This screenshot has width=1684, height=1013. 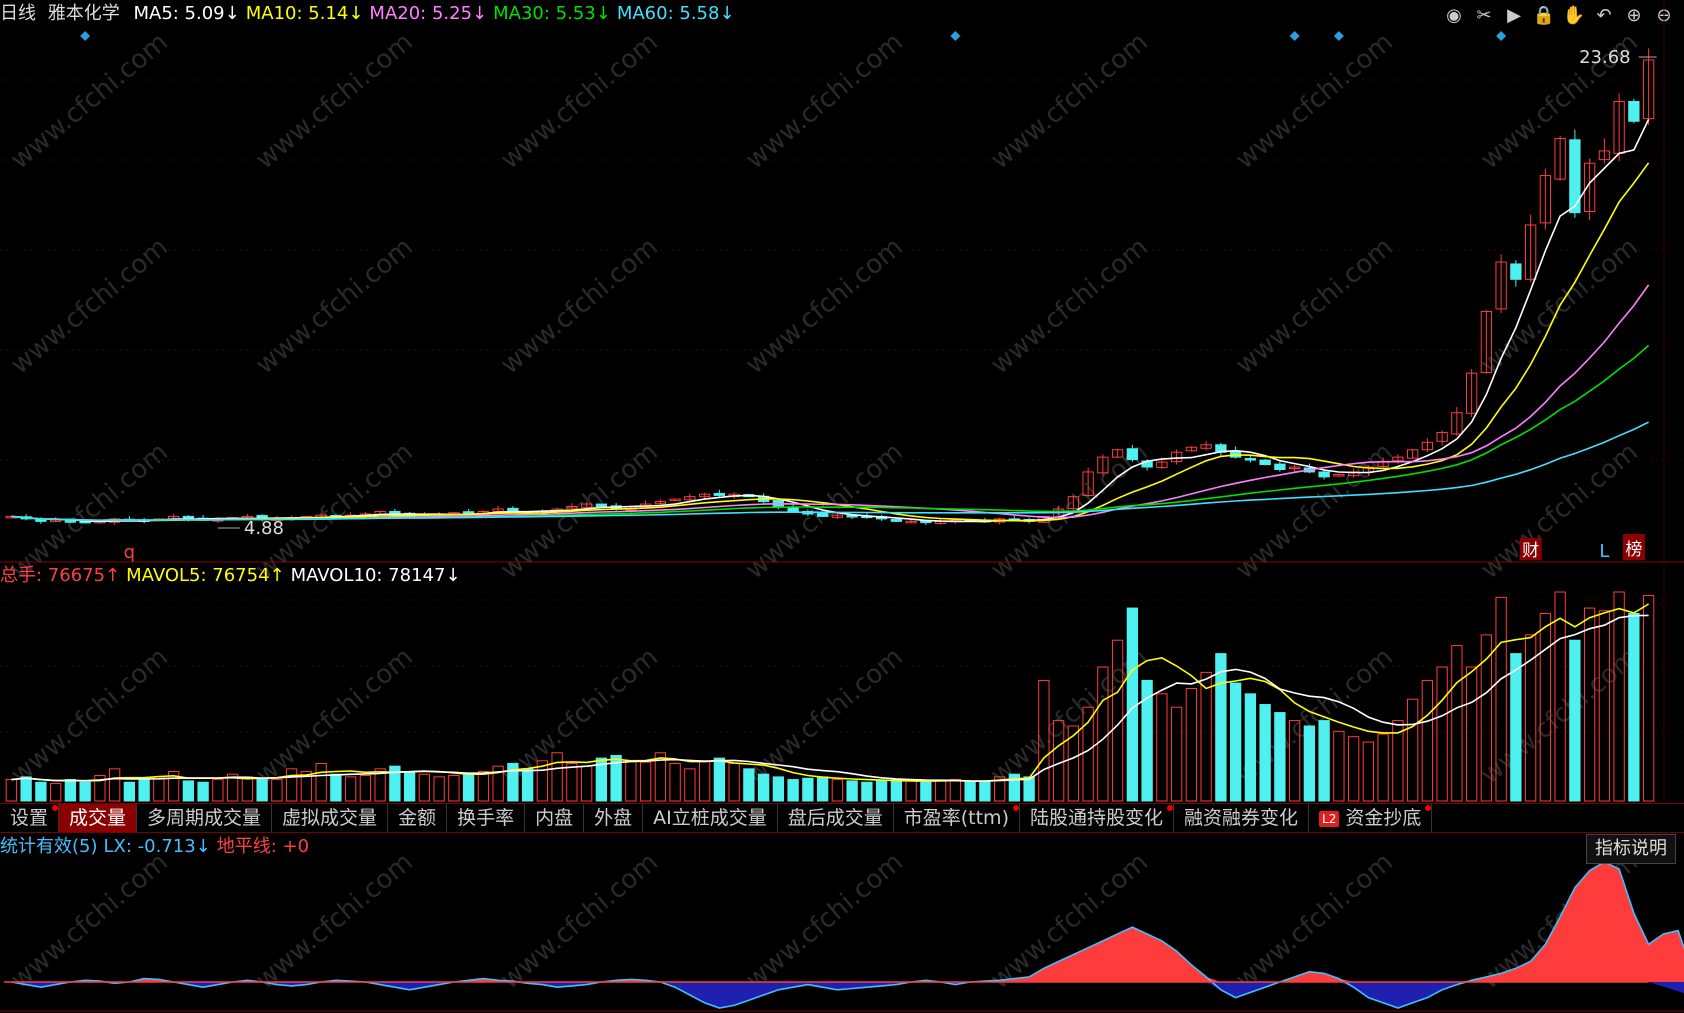 I want to click on tab-11: 陆股通持股变化, so click(x=1097, y=818).